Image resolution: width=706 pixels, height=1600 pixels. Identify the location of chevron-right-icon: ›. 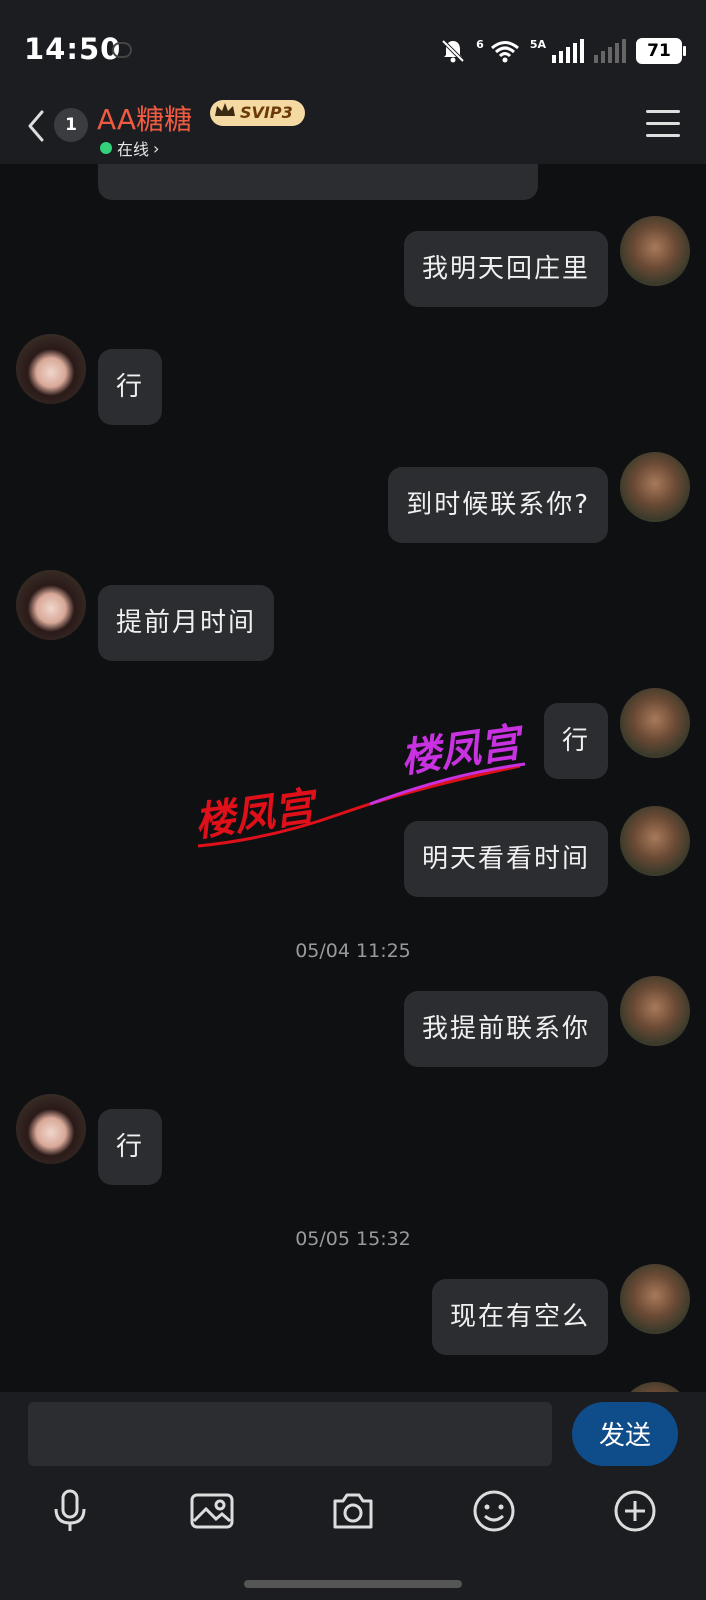
(156, 148).